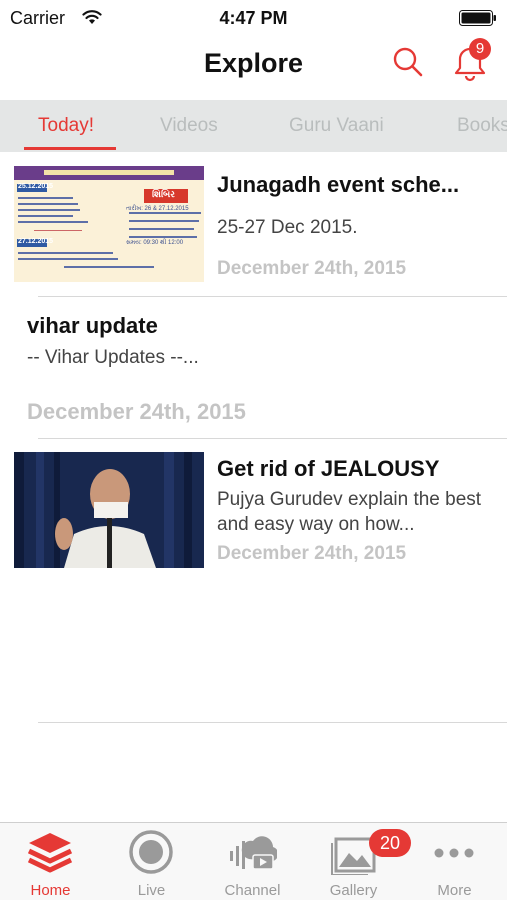 The height and width of the screenshot is (900, 507). What do you see at coordinates (155, 243) in the screenshot?
I see `flyer-time-text: સમય: 09:30 થી 12:00` at bounding box center [155, 243].